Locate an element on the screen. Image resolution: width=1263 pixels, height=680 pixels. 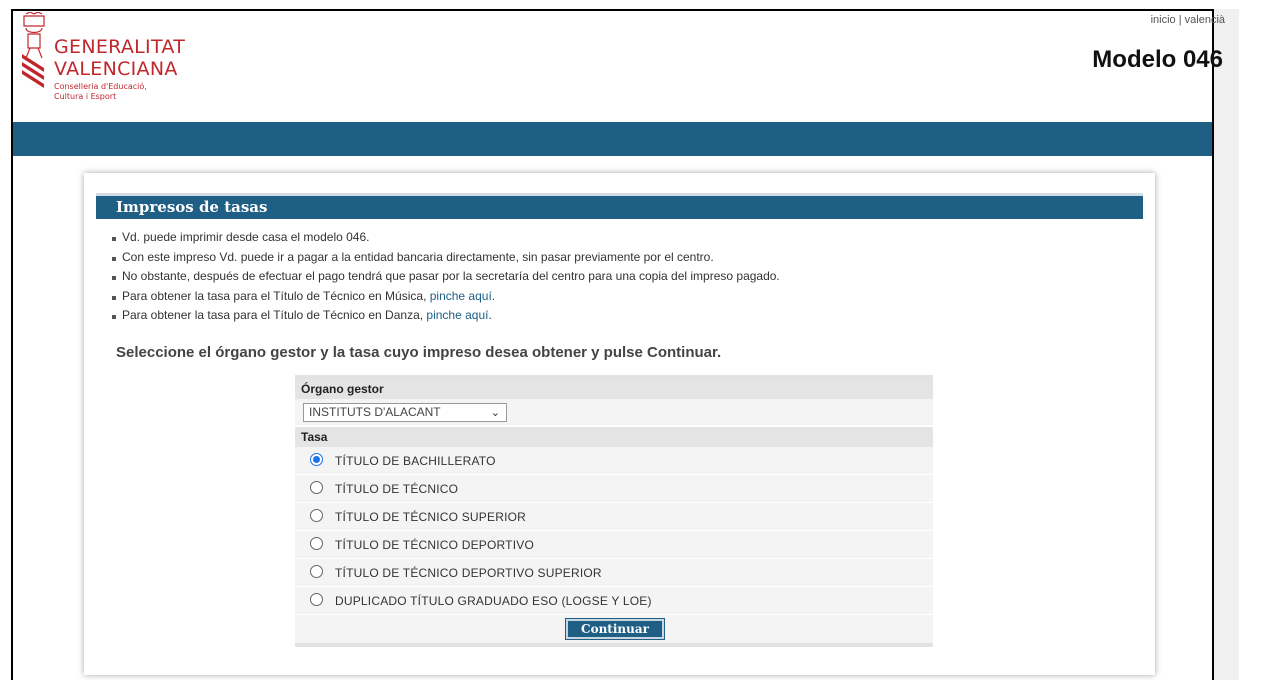
tasa-option: TÍTULO DE TÉCNICO DEPORTIVO is located at coordinates (614, 545).